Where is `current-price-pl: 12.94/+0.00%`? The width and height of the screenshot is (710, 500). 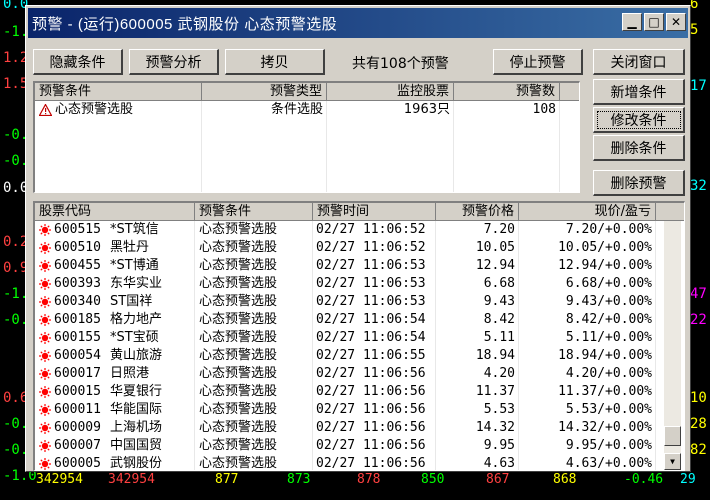 current-price-pl: 12.94/+0.00% is located at coordinates (605, 265).